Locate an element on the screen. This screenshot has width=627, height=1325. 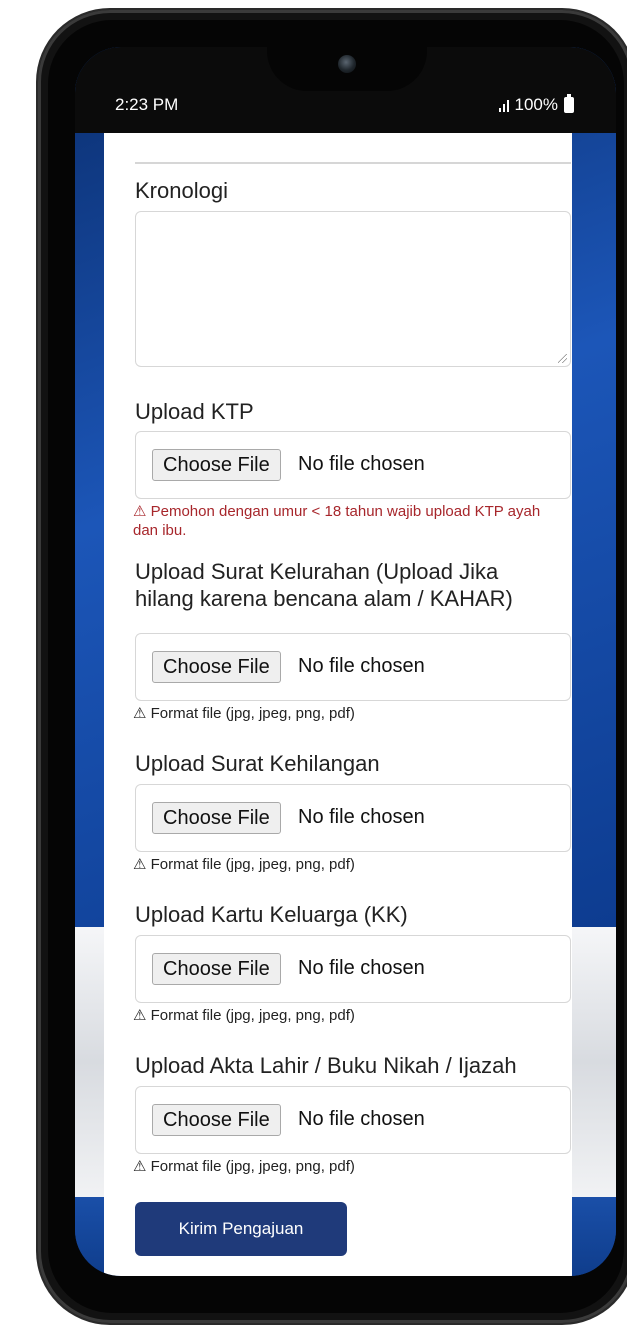
upload-ktp-choose-button: Choose File is located at coordinates (216, 465).